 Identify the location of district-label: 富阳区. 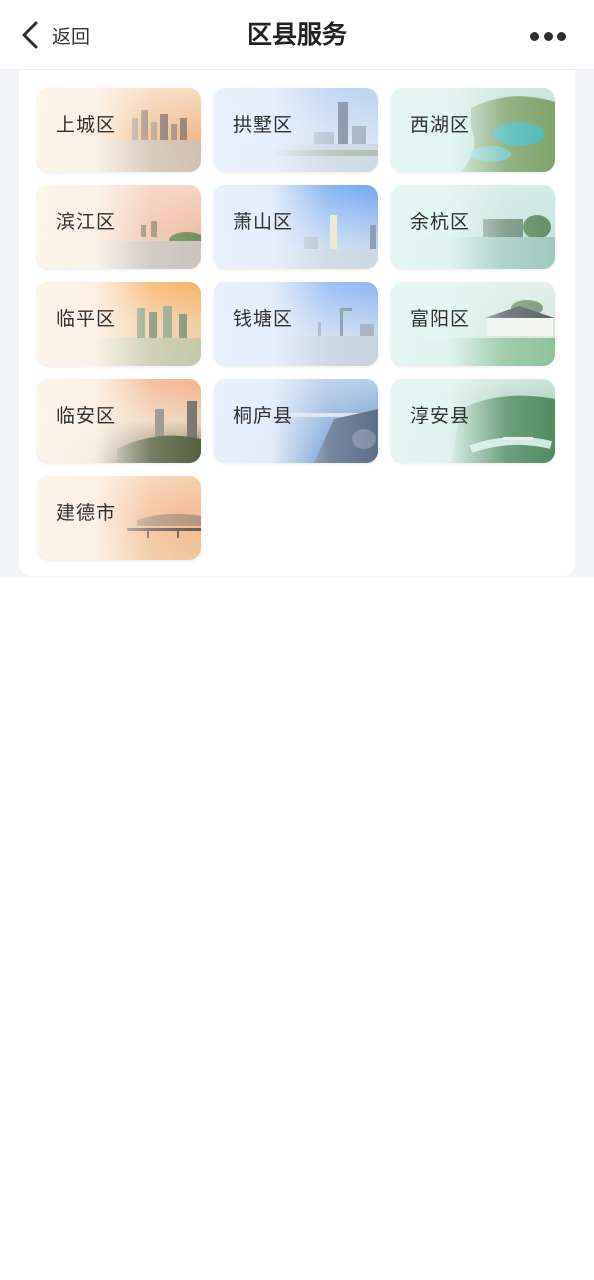
(440, 319).